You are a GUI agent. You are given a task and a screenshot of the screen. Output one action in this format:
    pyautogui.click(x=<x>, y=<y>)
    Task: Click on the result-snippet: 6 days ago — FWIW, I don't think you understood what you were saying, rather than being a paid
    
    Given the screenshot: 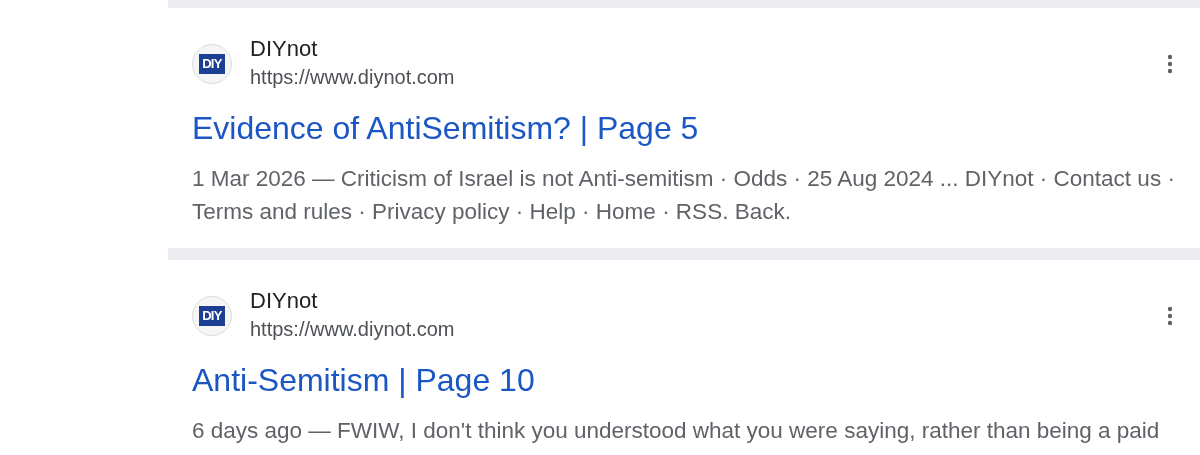 What is the action you would take?
    pyautogui.click(x=676, y=431)
    